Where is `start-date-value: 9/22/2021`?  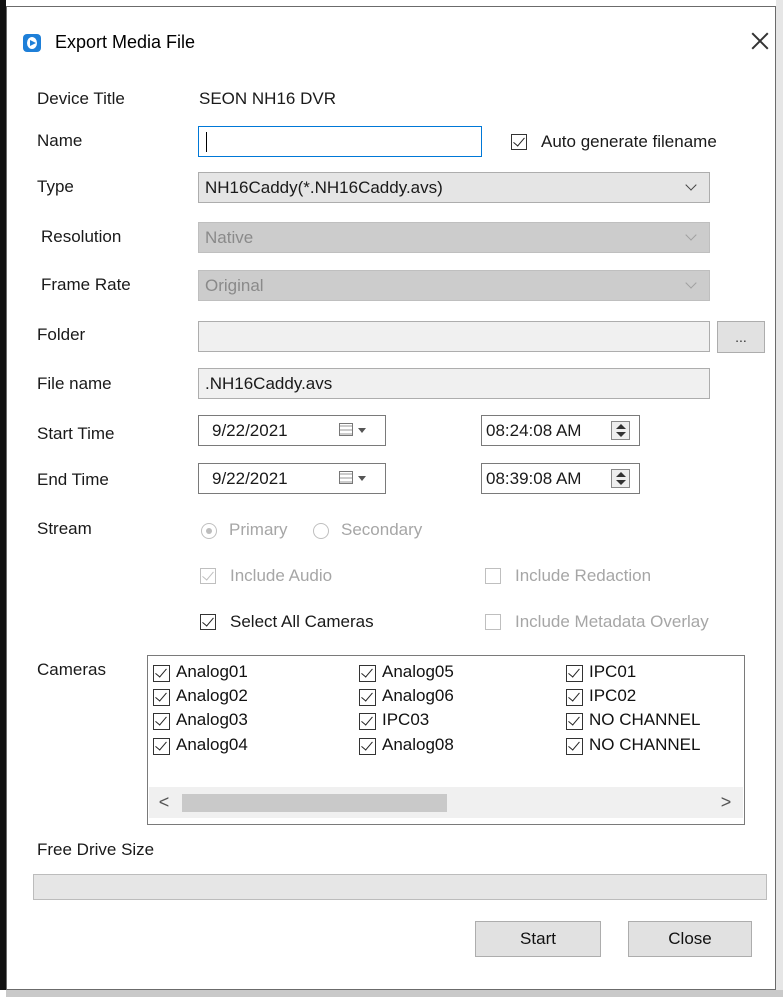
start-date-value: 9/22/2021 is located at coordinates (250, 430).